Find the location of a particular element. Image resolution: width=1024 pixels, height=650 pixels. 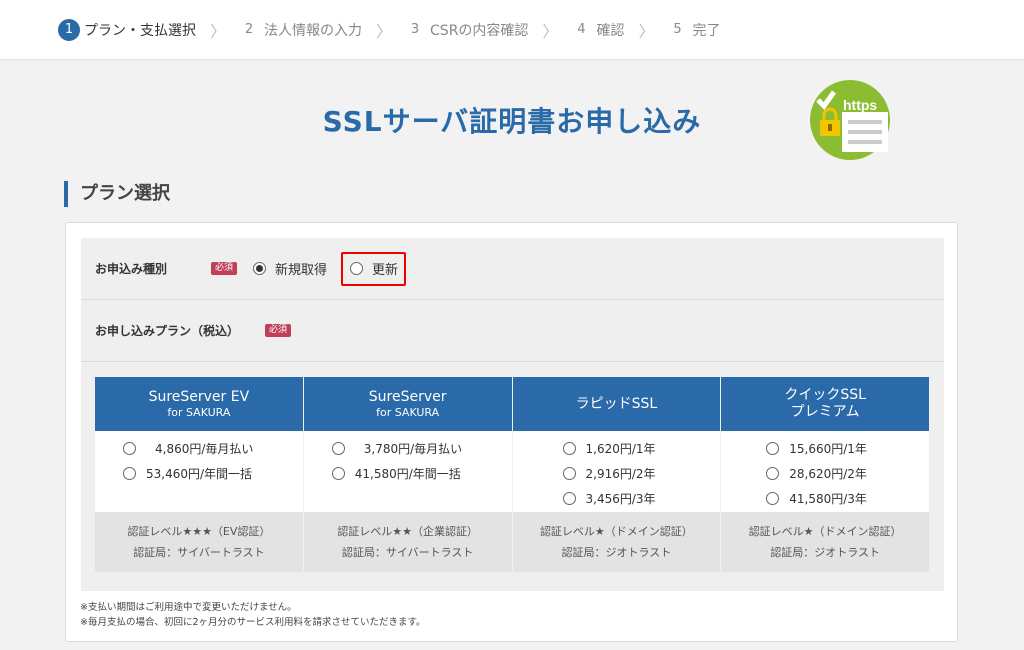

plan-name: ラピッドSSL is located at coordinates (616, 403).